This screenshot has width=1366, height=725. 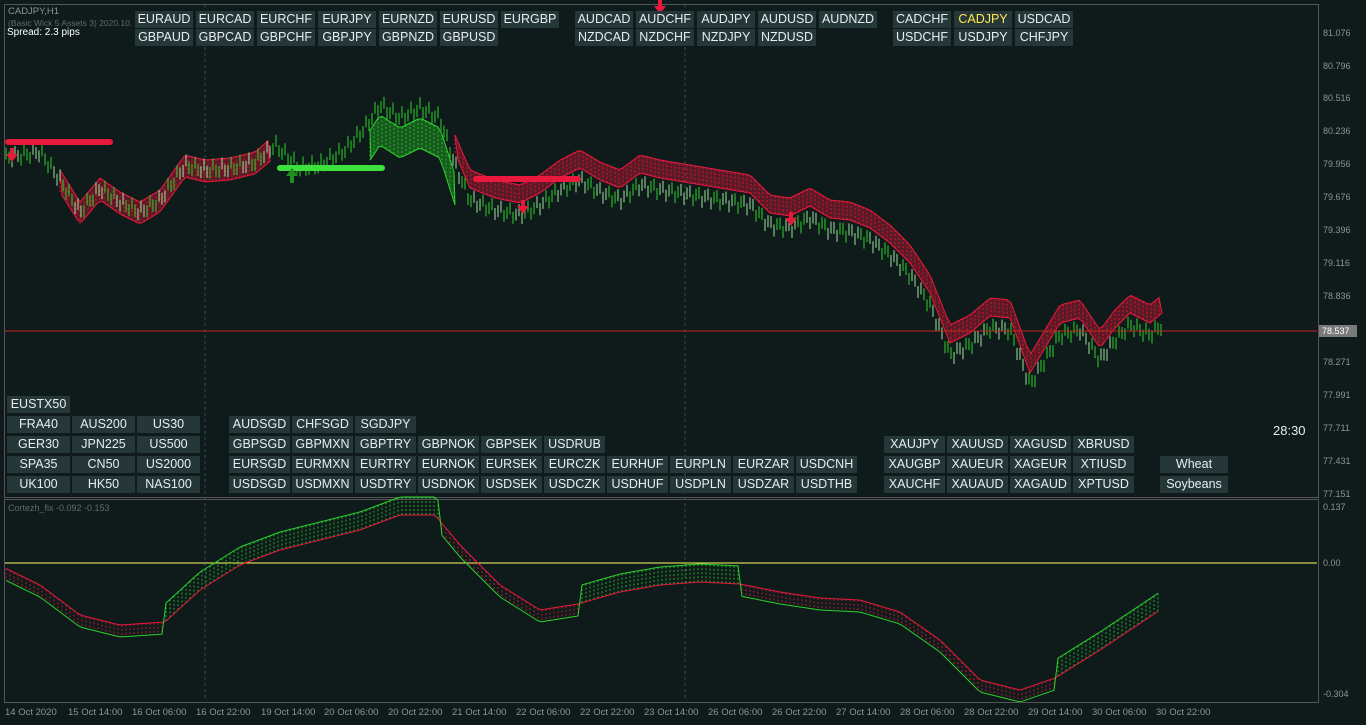 What do you see at coordinates (168, 424) in the screenshot?
I see `symbol-button-us30: US30` at bounding box center [168, 424].